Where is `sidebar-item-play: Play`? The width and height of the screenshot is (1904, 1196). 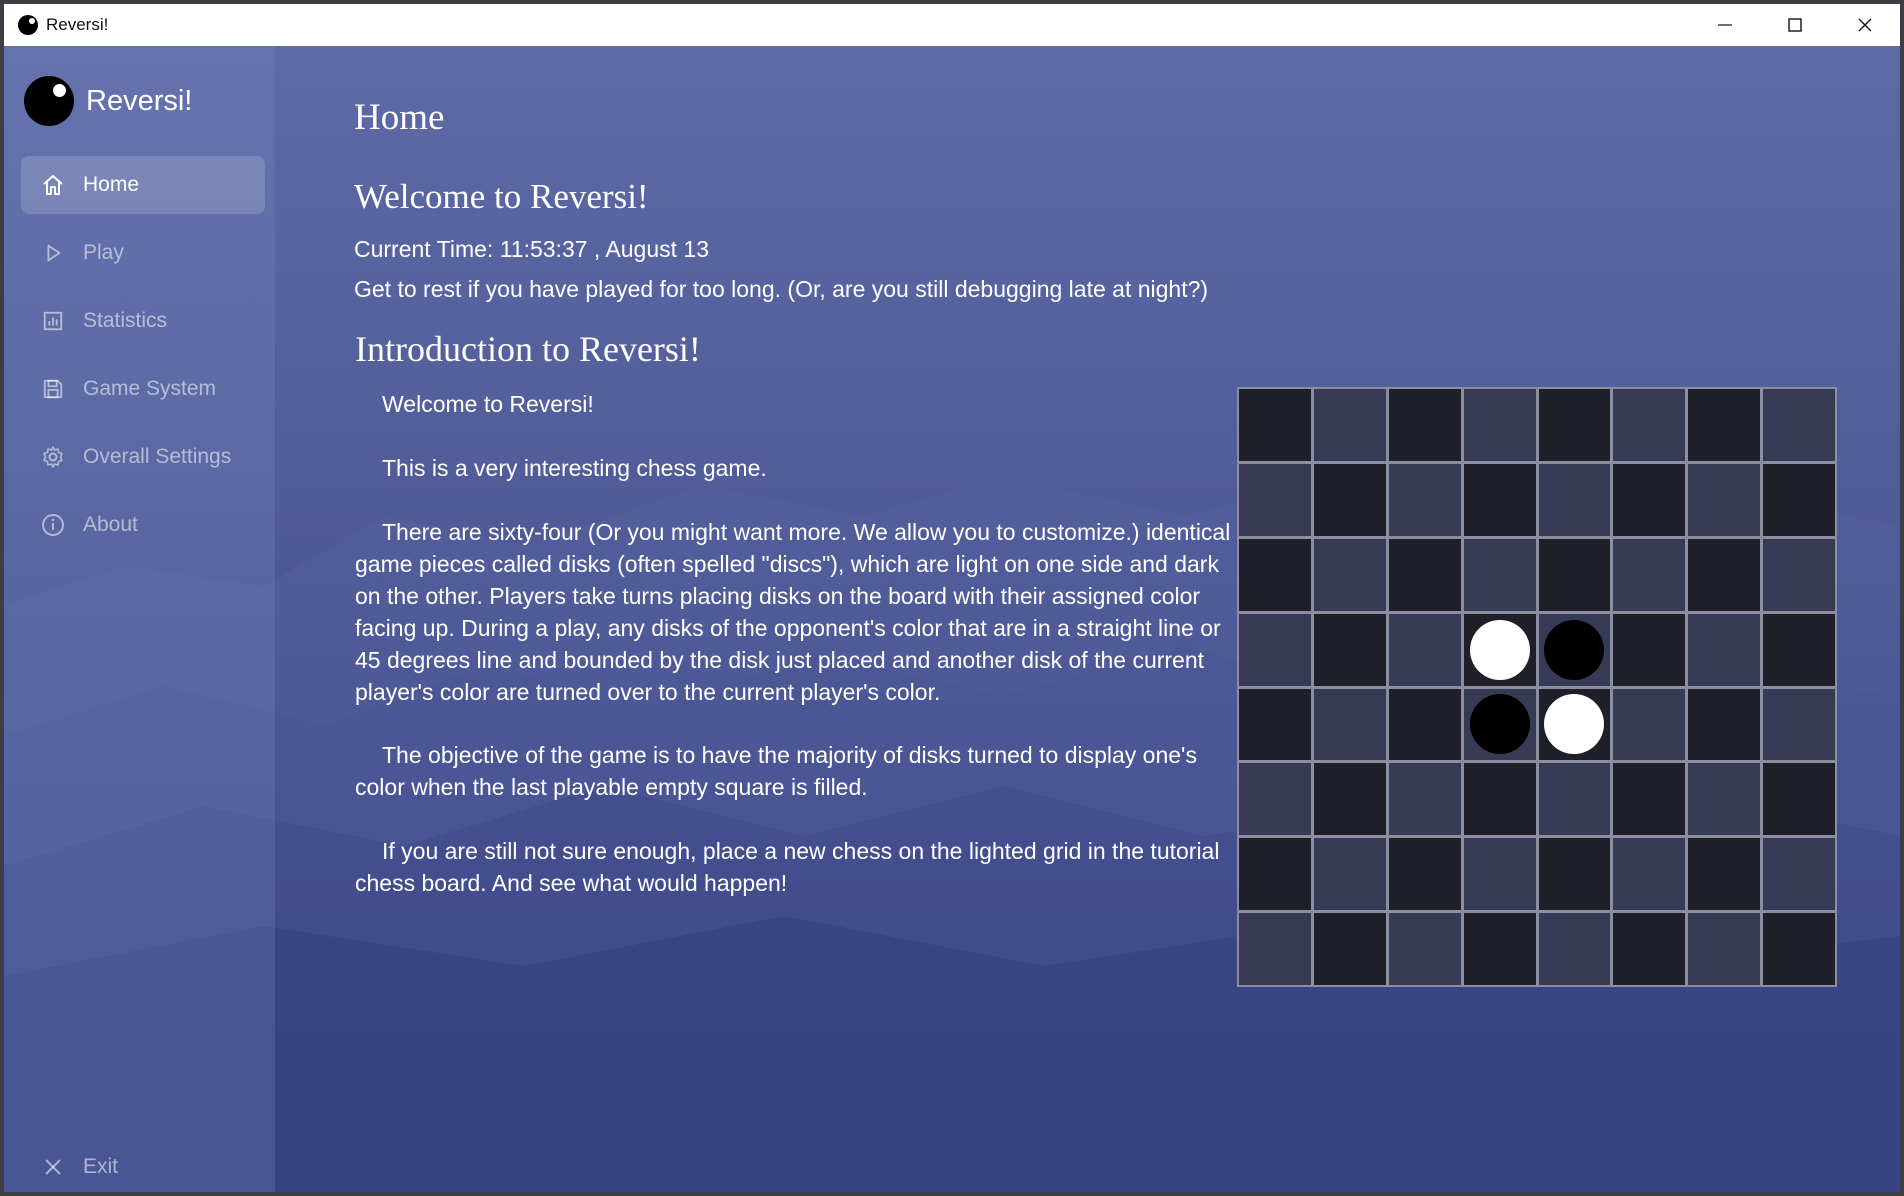
sidebar-item-play: Play is located at coordinates (143, 253).